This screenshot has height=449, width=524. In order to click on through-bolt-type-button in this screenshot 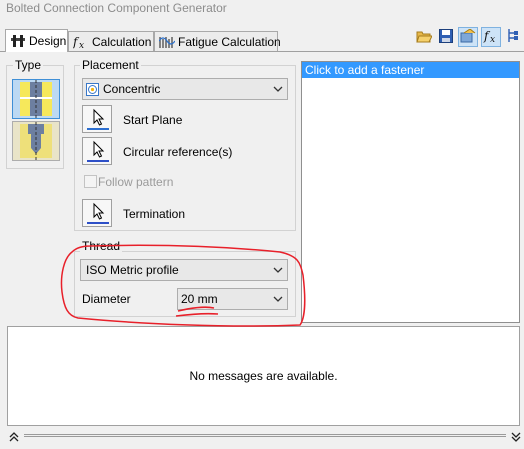, I will do `click(36, 99)`.